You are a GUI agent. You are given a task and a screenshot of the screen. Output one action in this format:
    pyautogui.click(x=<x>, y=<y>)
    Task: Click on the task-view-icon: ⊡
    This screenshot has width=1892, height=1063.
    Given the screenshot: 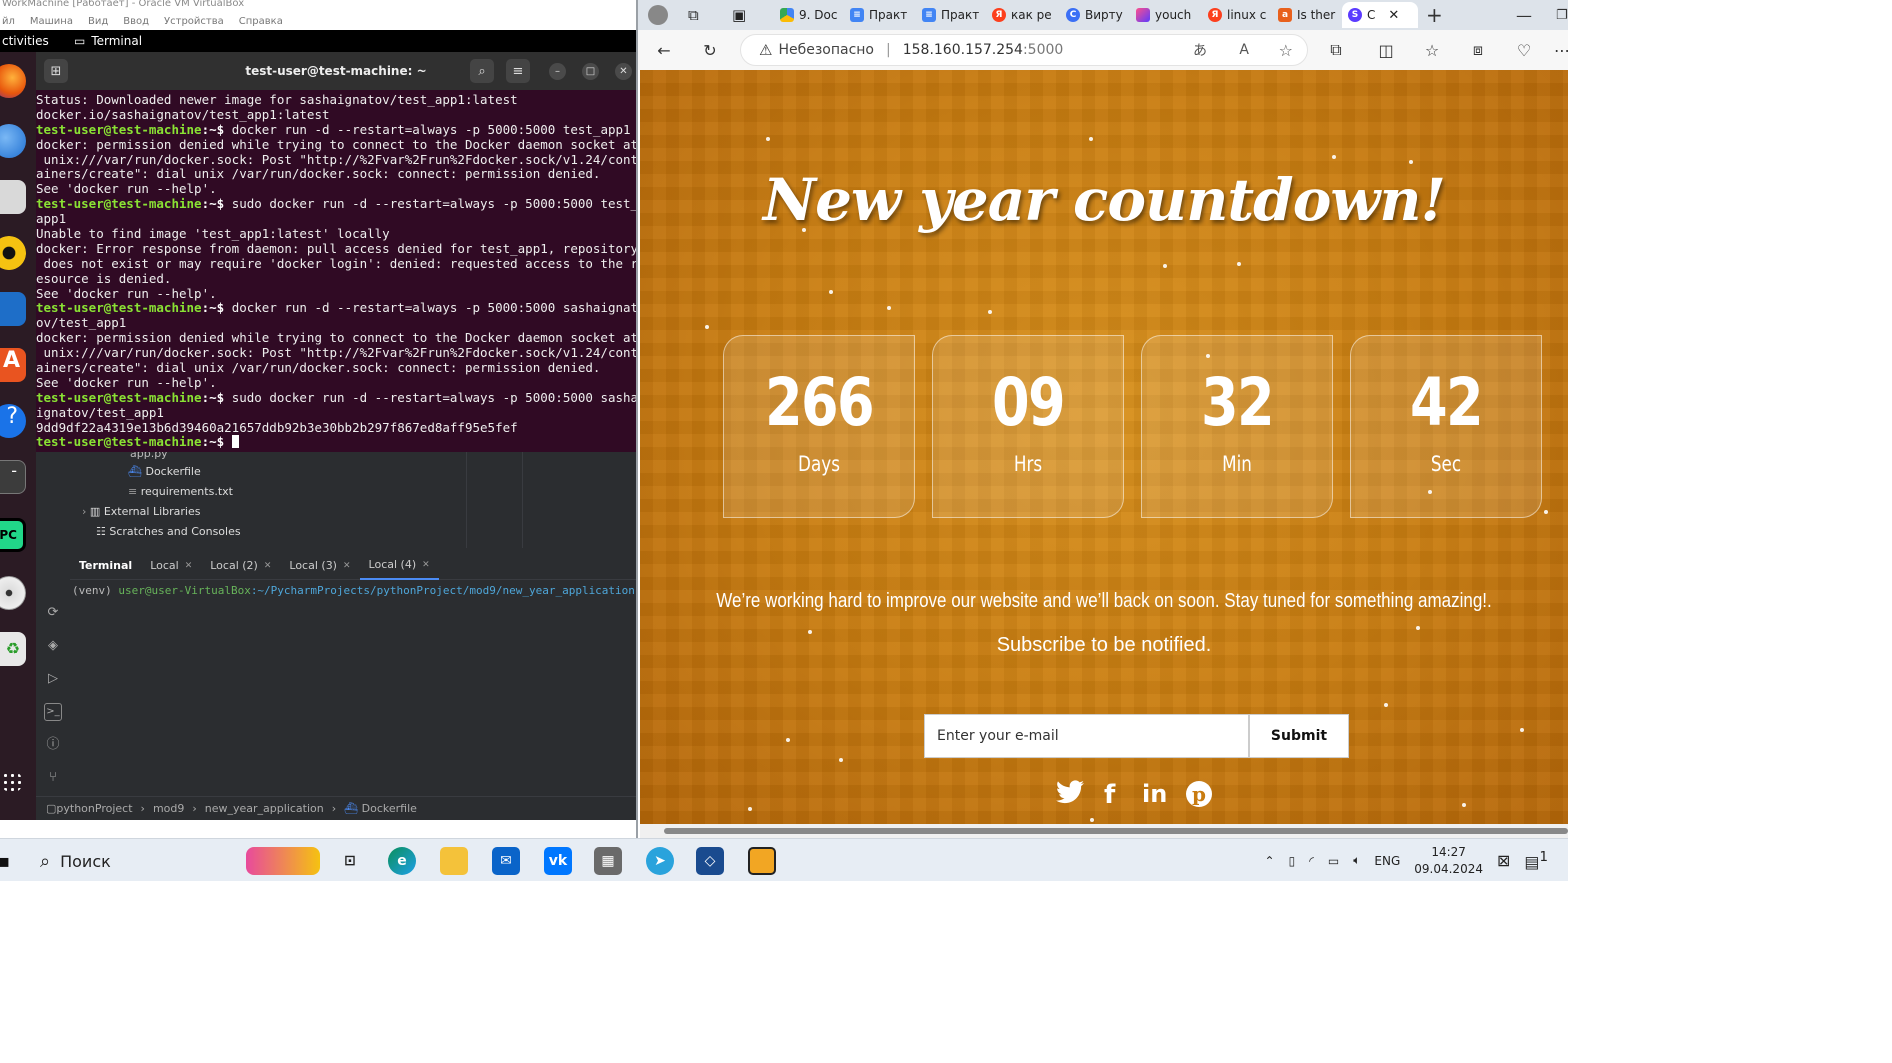 What is the action you would take?
    pyautogui.click(x=350, y=861)
    